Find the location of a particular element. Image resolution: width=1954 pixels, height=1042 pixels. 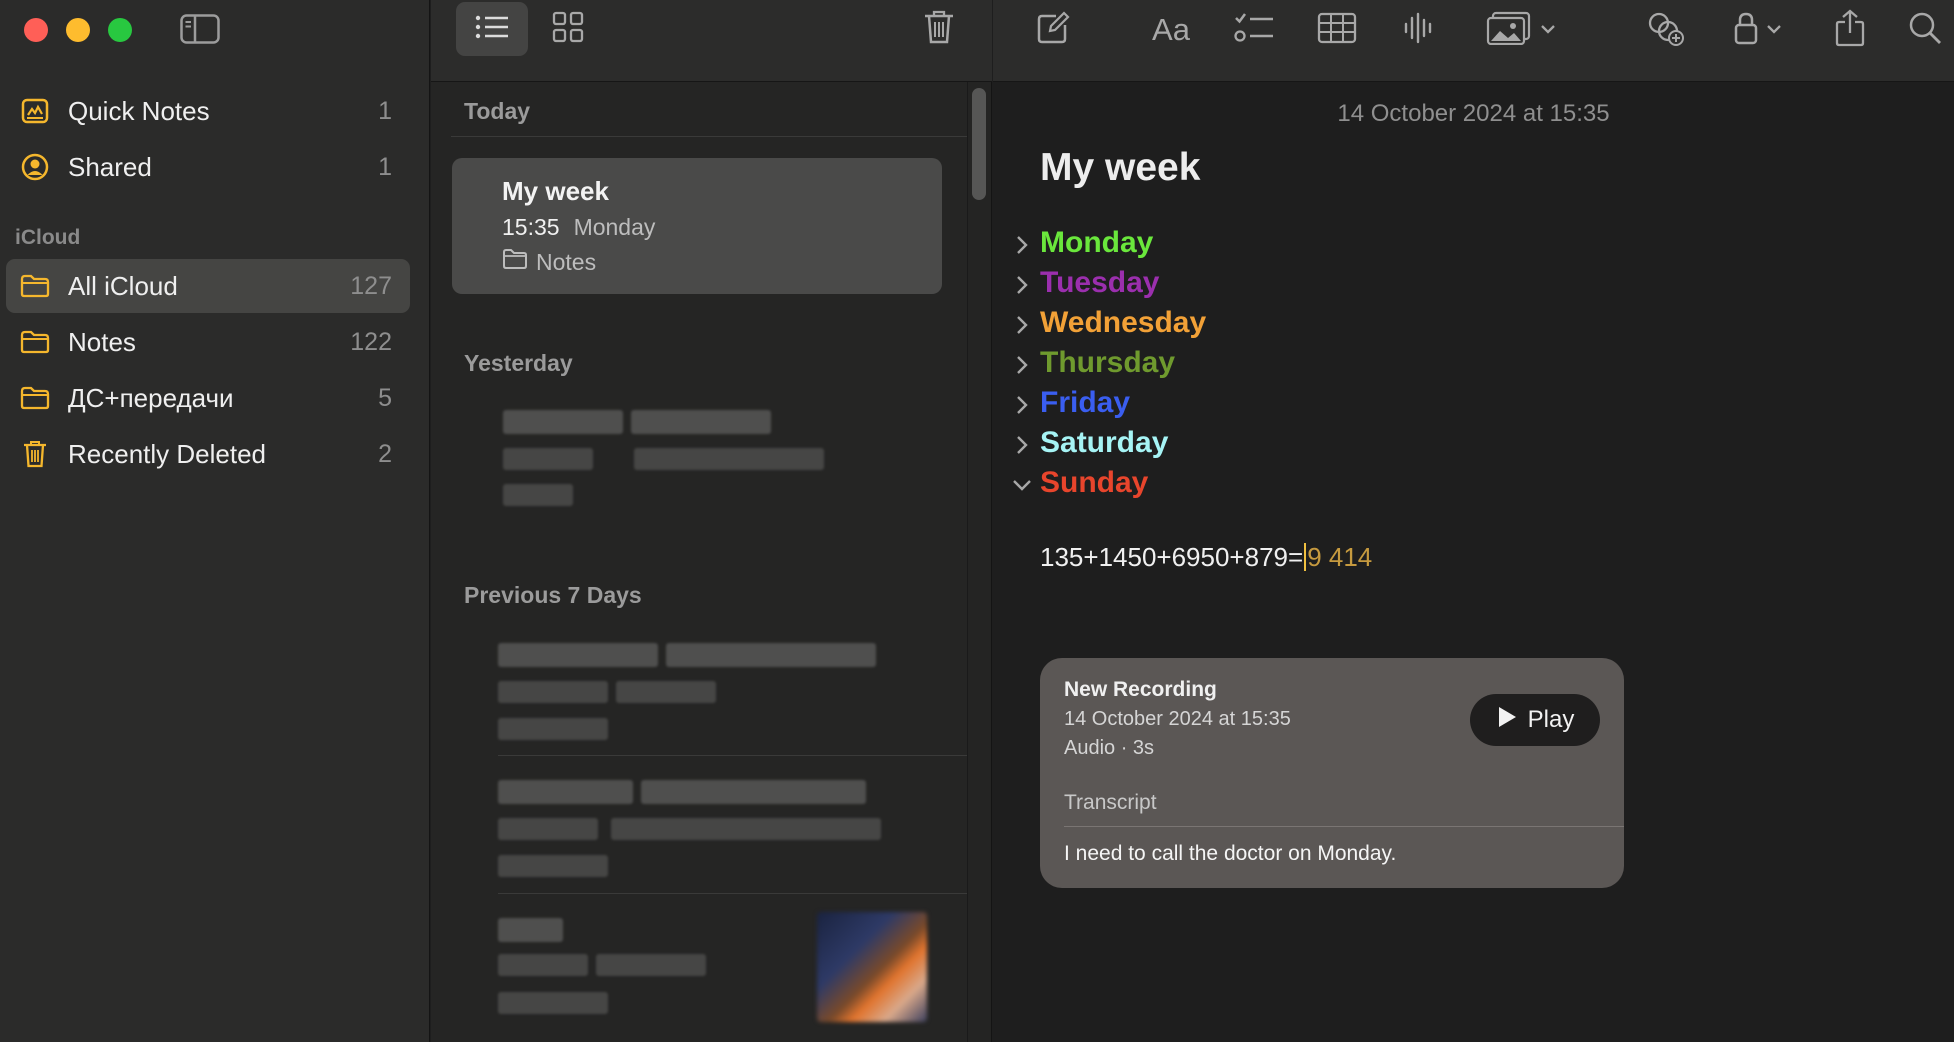

sidebar-item-quick-notes: Quick Notes 1 is located at coordinates (208, 111).